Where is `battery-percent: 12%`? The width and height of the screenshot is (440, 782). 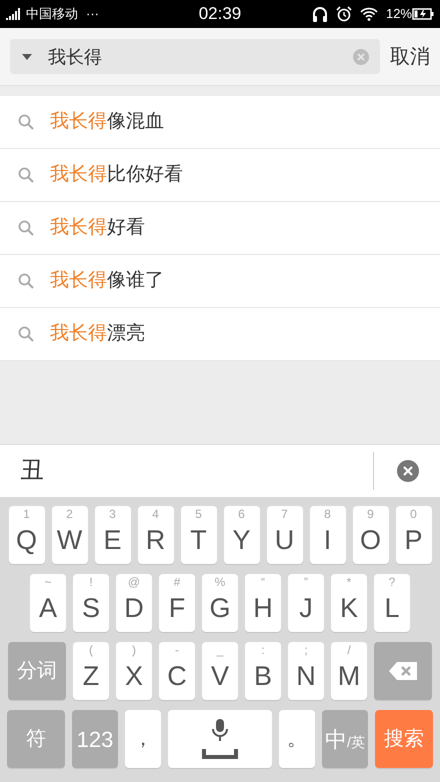 battery-percent: 12% is located at coordinates (399, 14).